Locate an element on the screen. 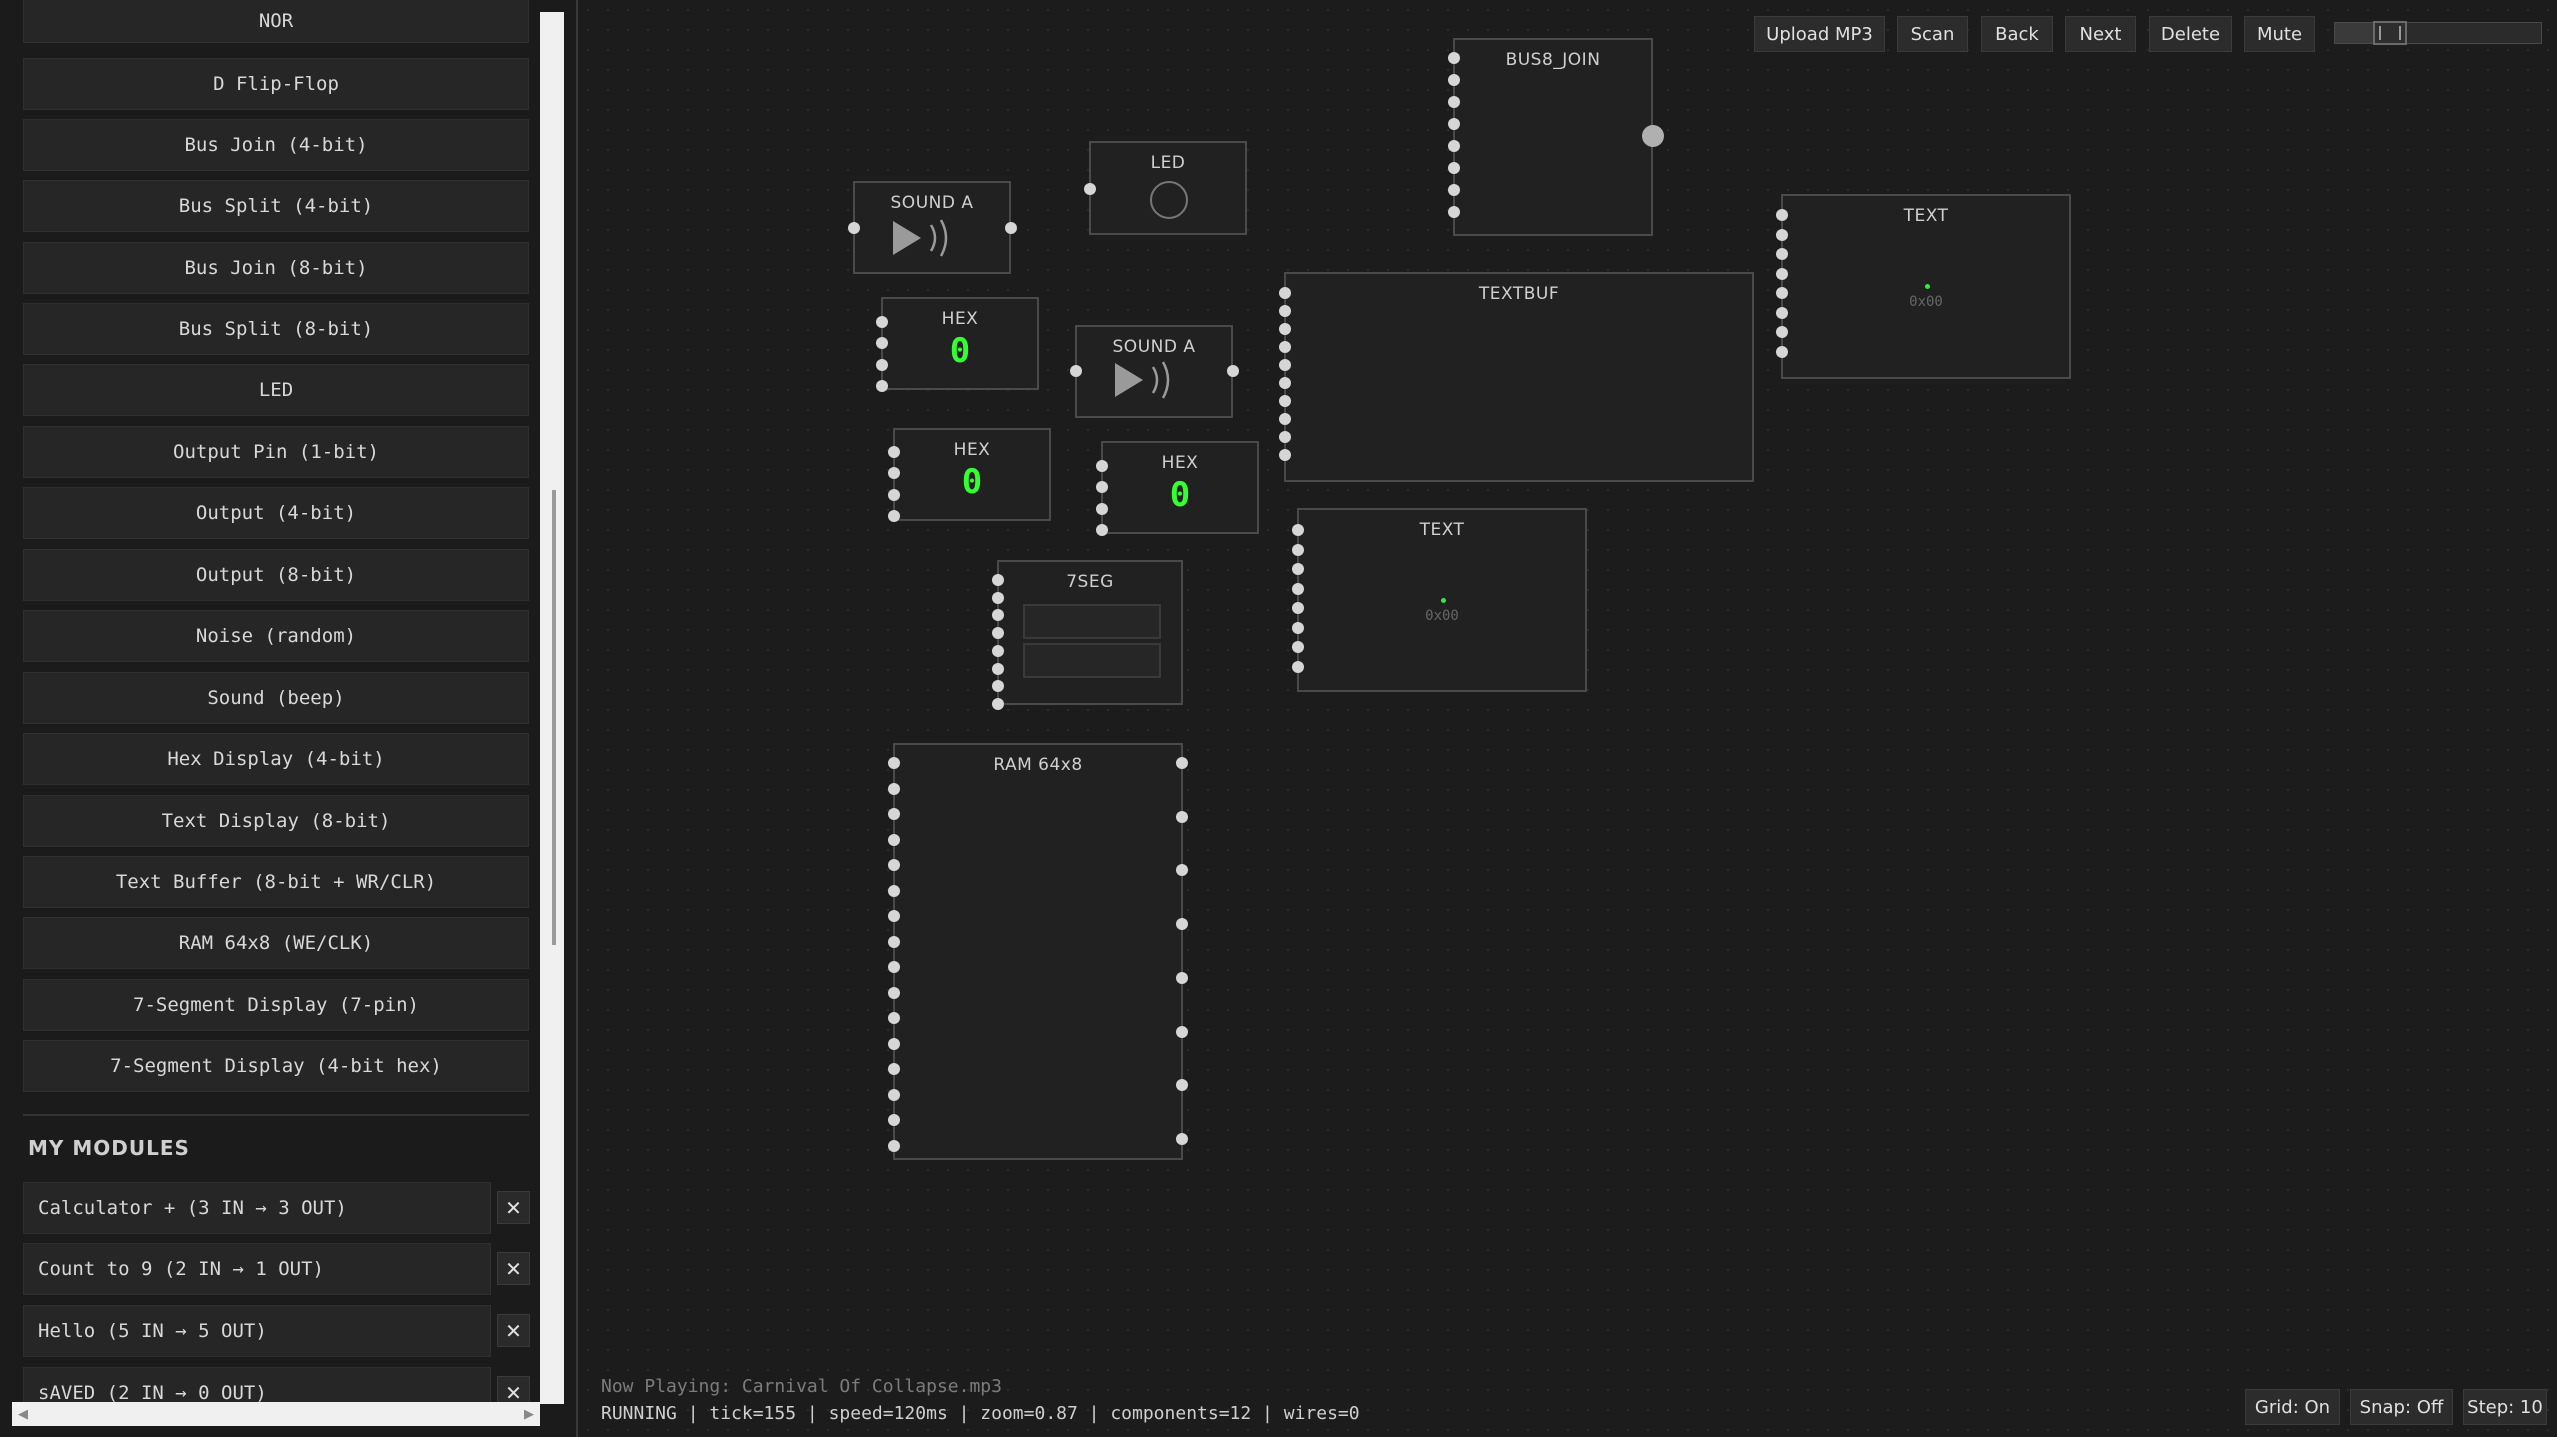 This screenshot has width=2557, height=1437. library-item: NOR is located at coordinates (276, 21).